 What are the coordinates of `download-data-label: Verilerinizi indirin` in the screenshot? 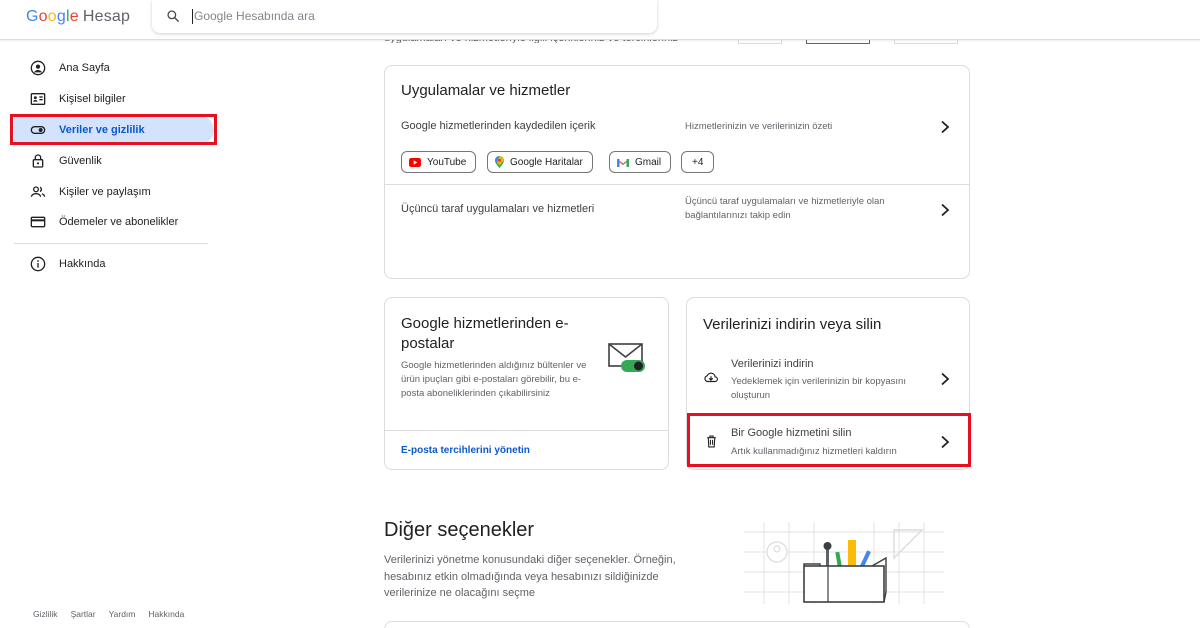 It's located at (772, 364).